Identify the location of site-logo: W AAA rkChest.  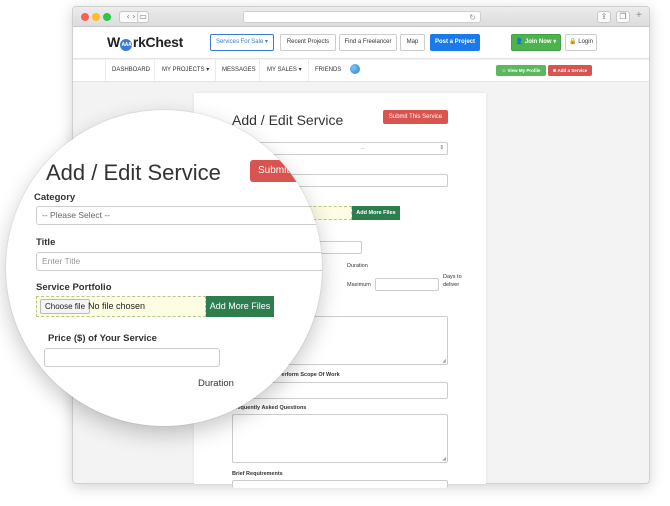
(145, 42).